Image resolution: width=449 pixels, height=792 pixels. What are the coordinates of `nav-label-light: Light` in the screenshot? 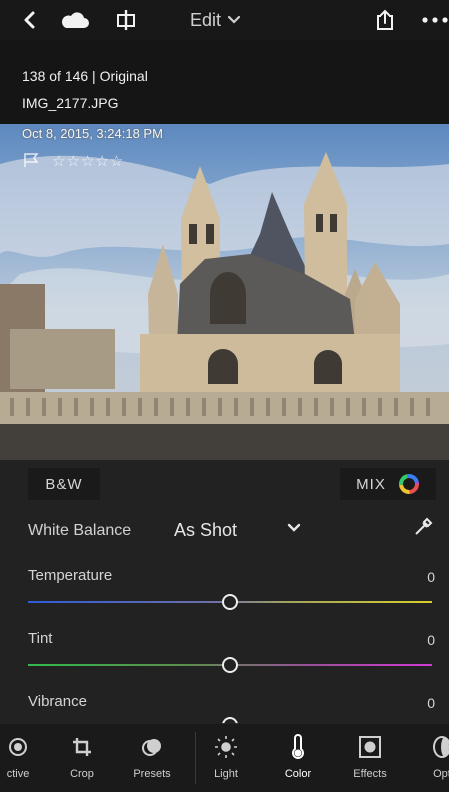 It's located at (226, 774).